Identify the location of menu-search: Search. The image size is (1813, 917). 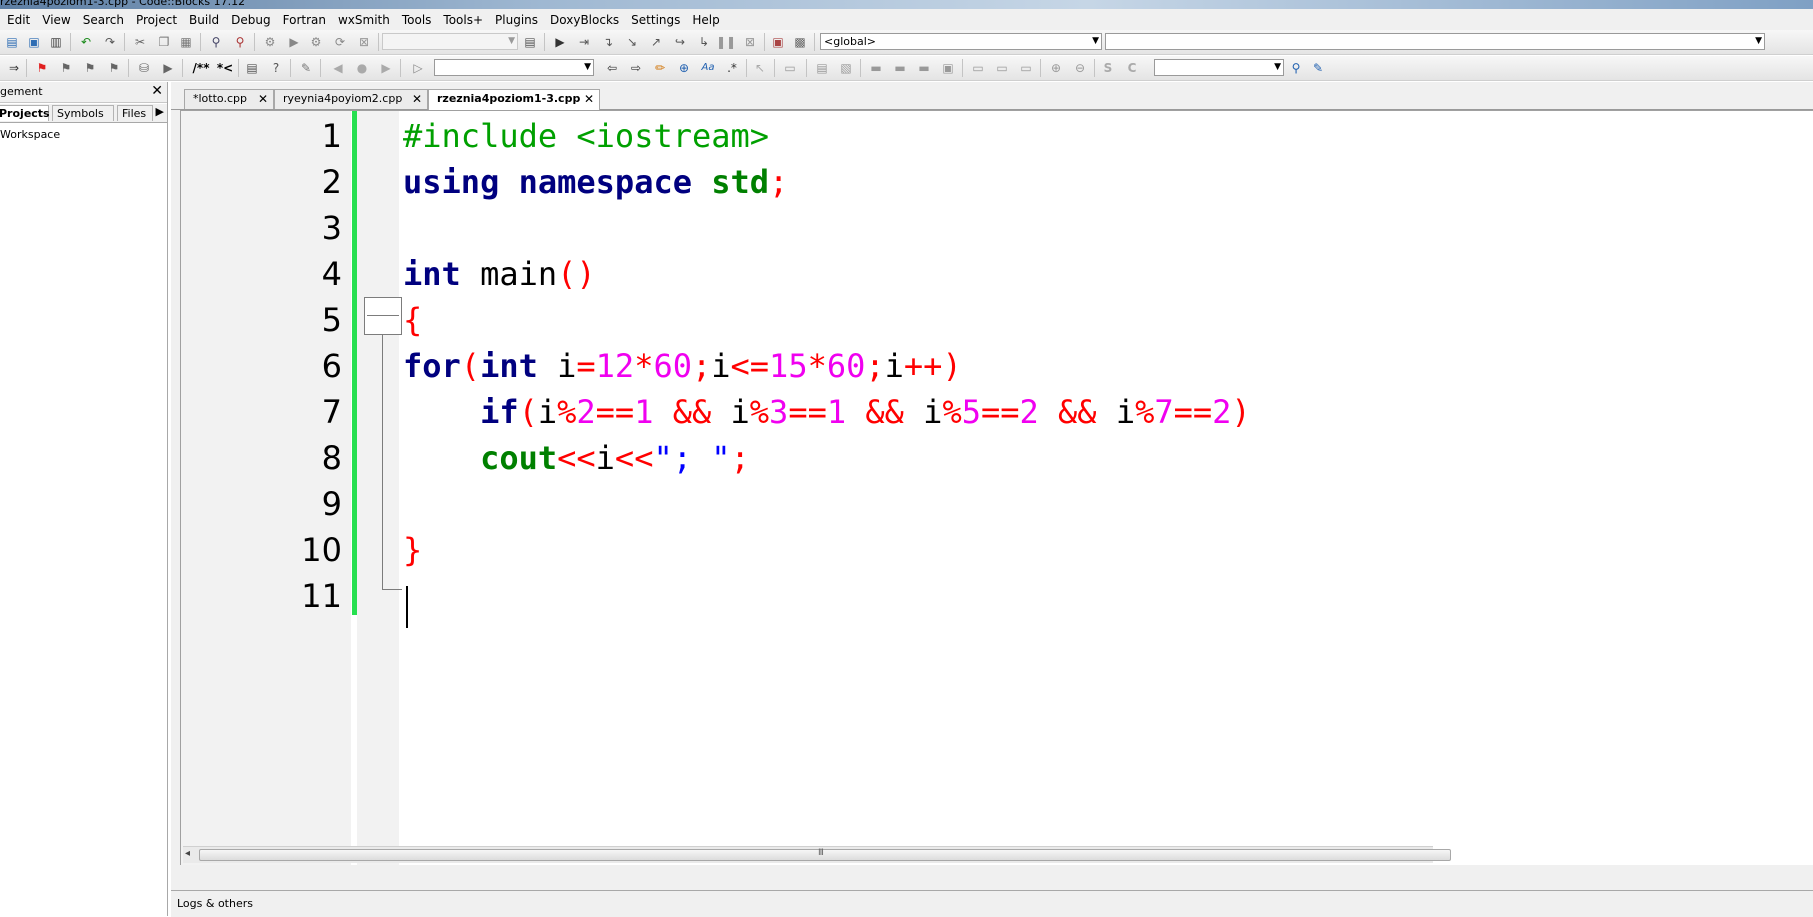
(103, 20).